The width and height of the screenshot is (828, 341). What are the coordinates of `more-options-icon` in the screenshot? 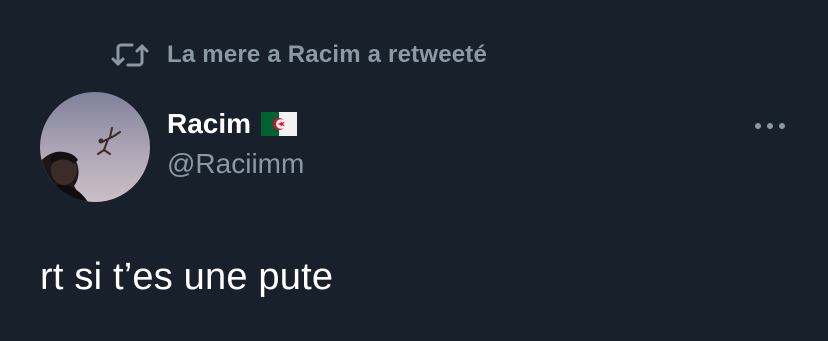 It's located at (770, 126).